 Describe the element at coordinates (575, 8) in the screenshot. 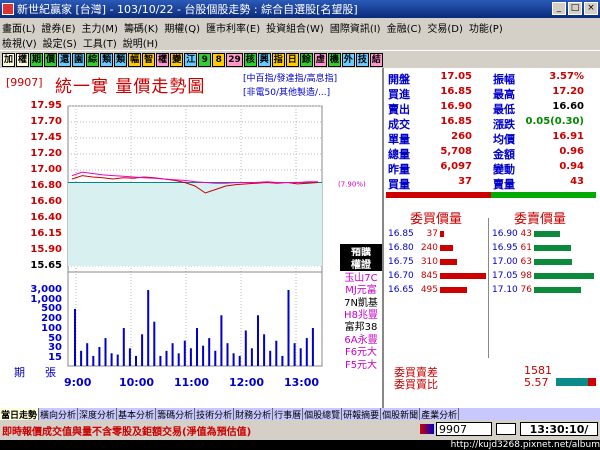

I see `maximize-icon: □` at that location.